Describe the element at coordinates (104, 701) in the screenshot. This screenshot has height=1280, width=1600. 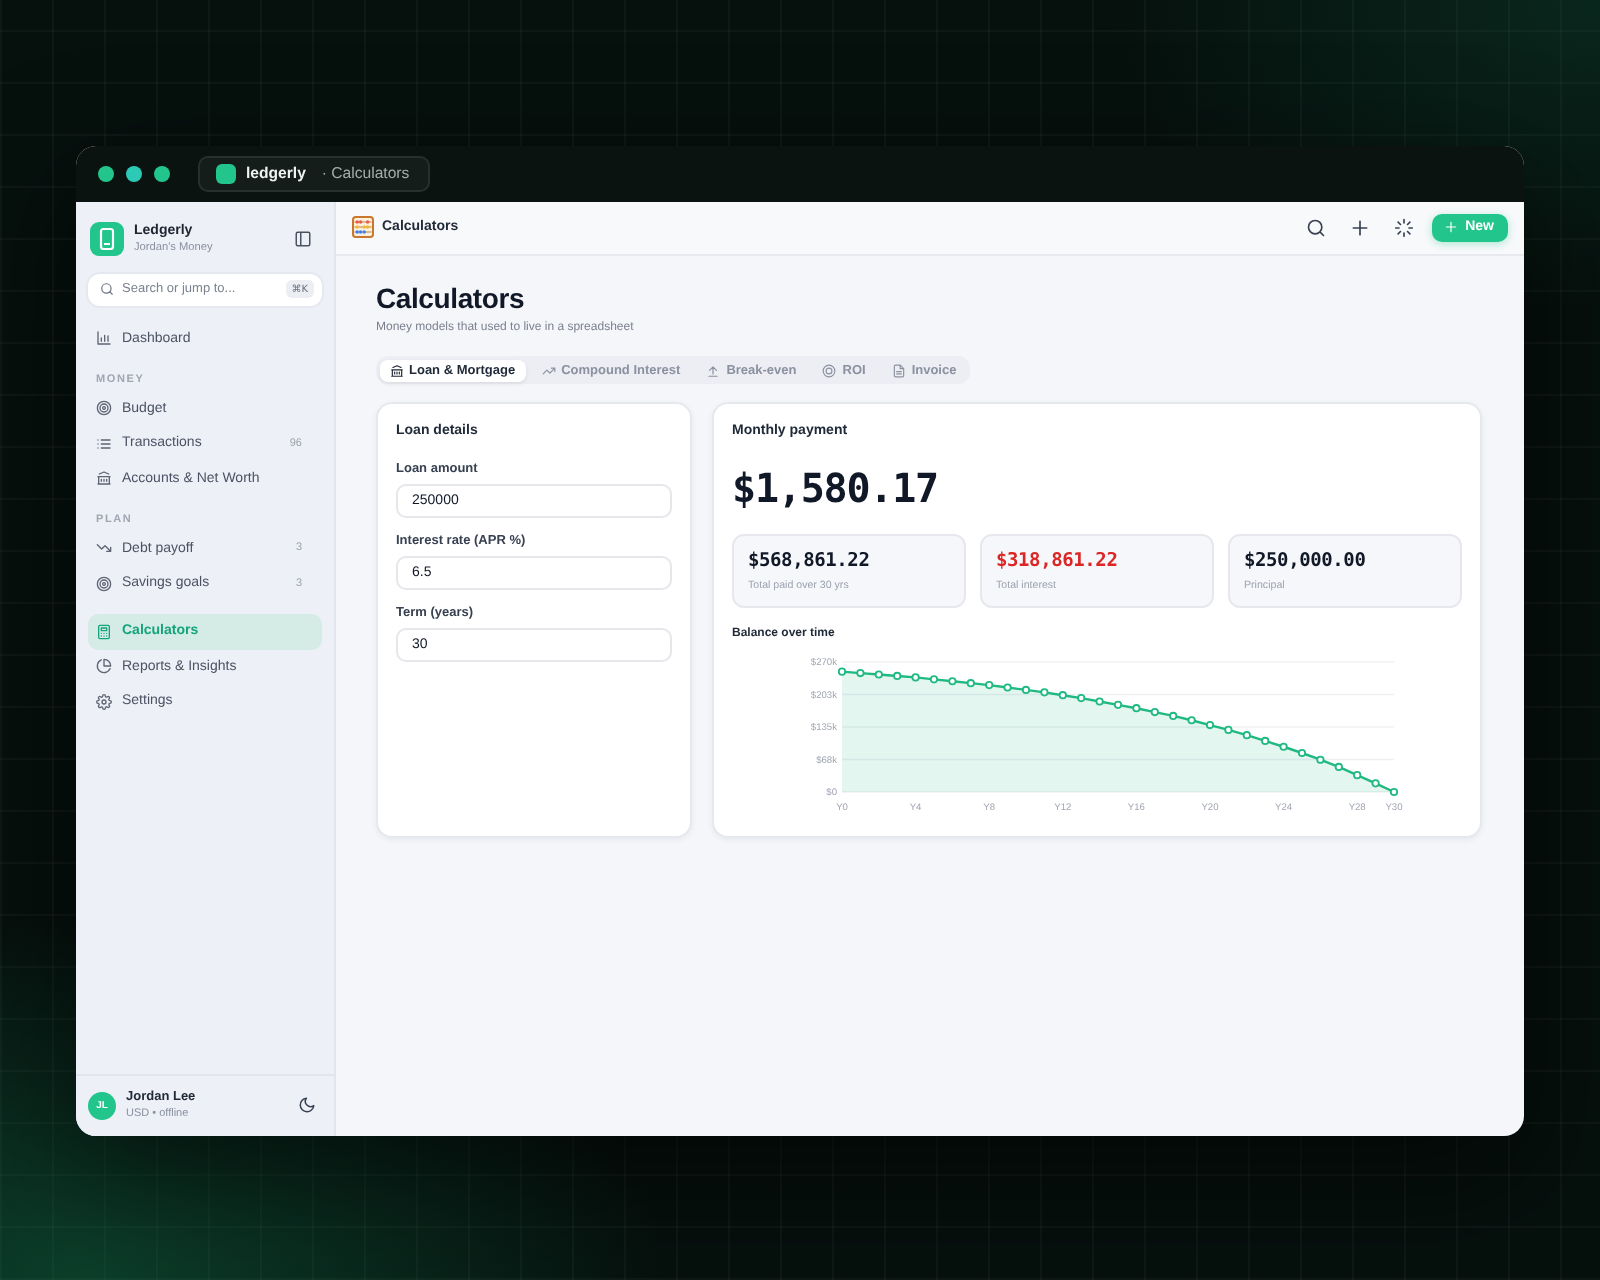
I see `settings-icon` at that location.